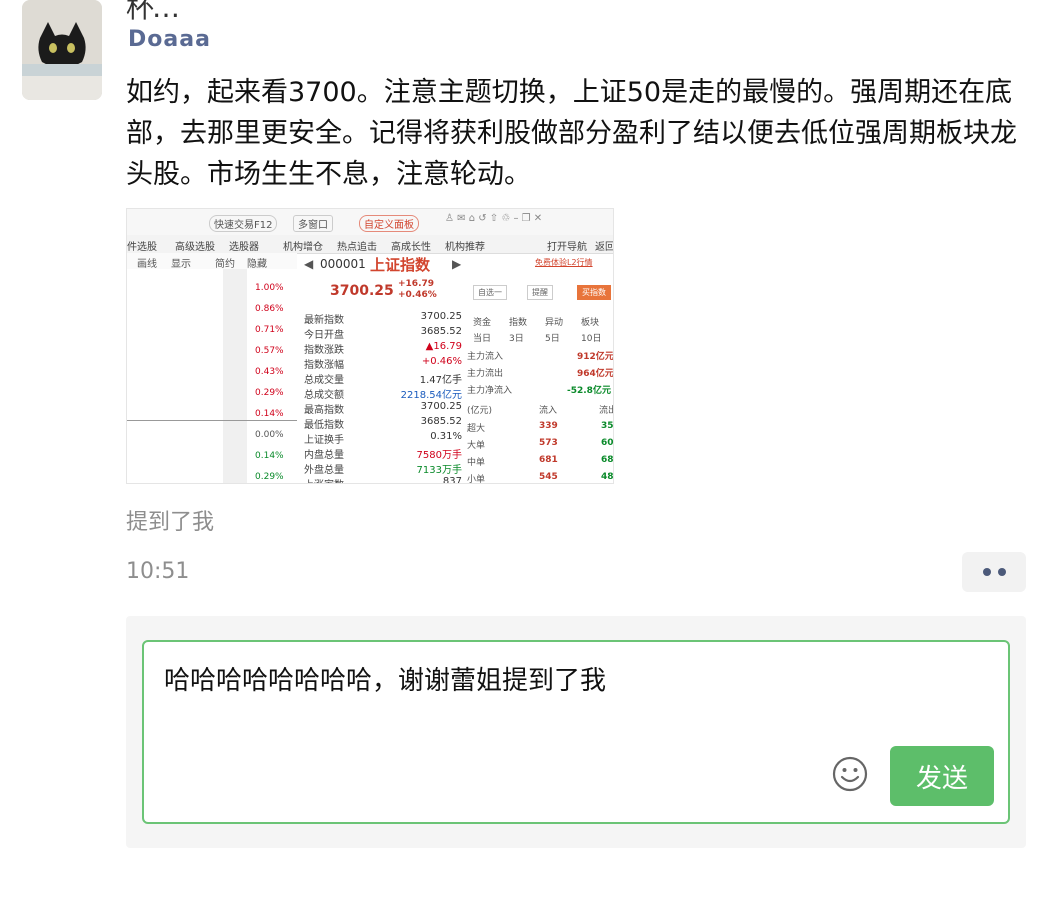  What do you see at coordinates (62, 50) in the screenshot?
I see `avatar` at bounding box center [62, 50].